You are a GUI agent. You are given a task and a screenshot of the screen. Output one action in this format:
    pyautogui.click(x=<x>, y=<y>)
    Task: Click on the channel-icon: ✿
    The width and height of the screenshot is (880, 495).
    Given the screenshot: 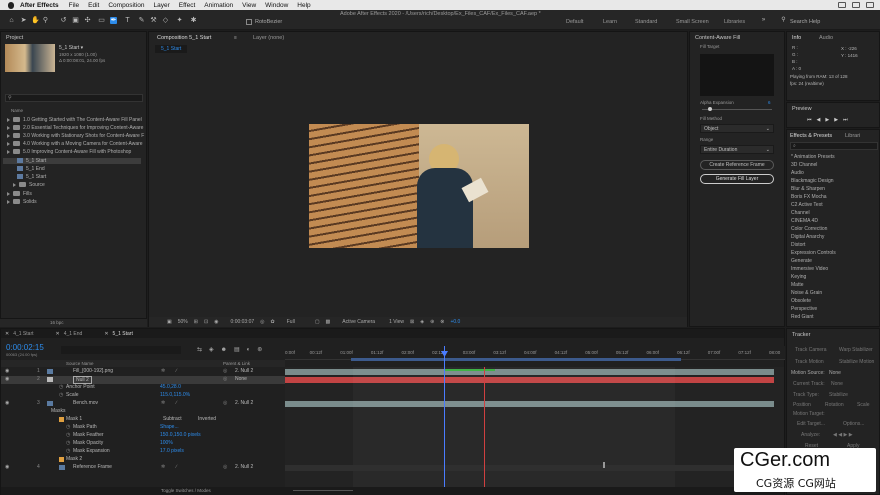 What is the action you would take?
    pyautogui.click(x=273, y=322)
    